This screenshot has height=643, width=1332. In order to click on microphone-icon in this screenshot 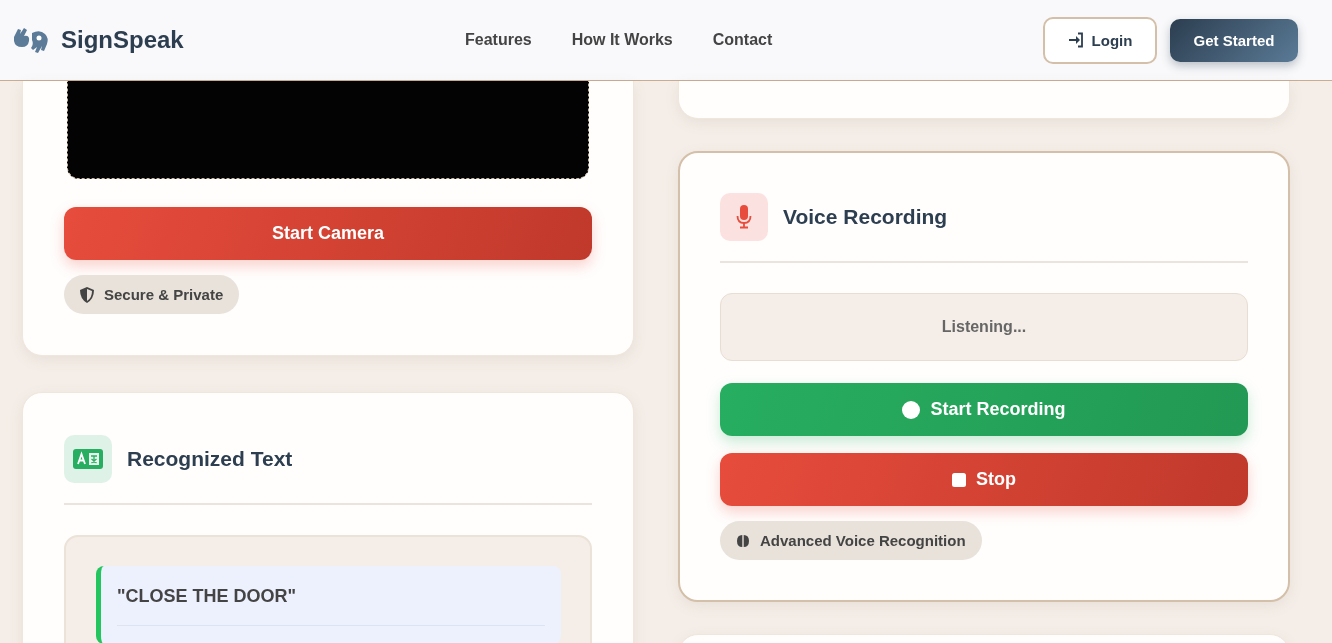, I will do `click(744, 217)`.